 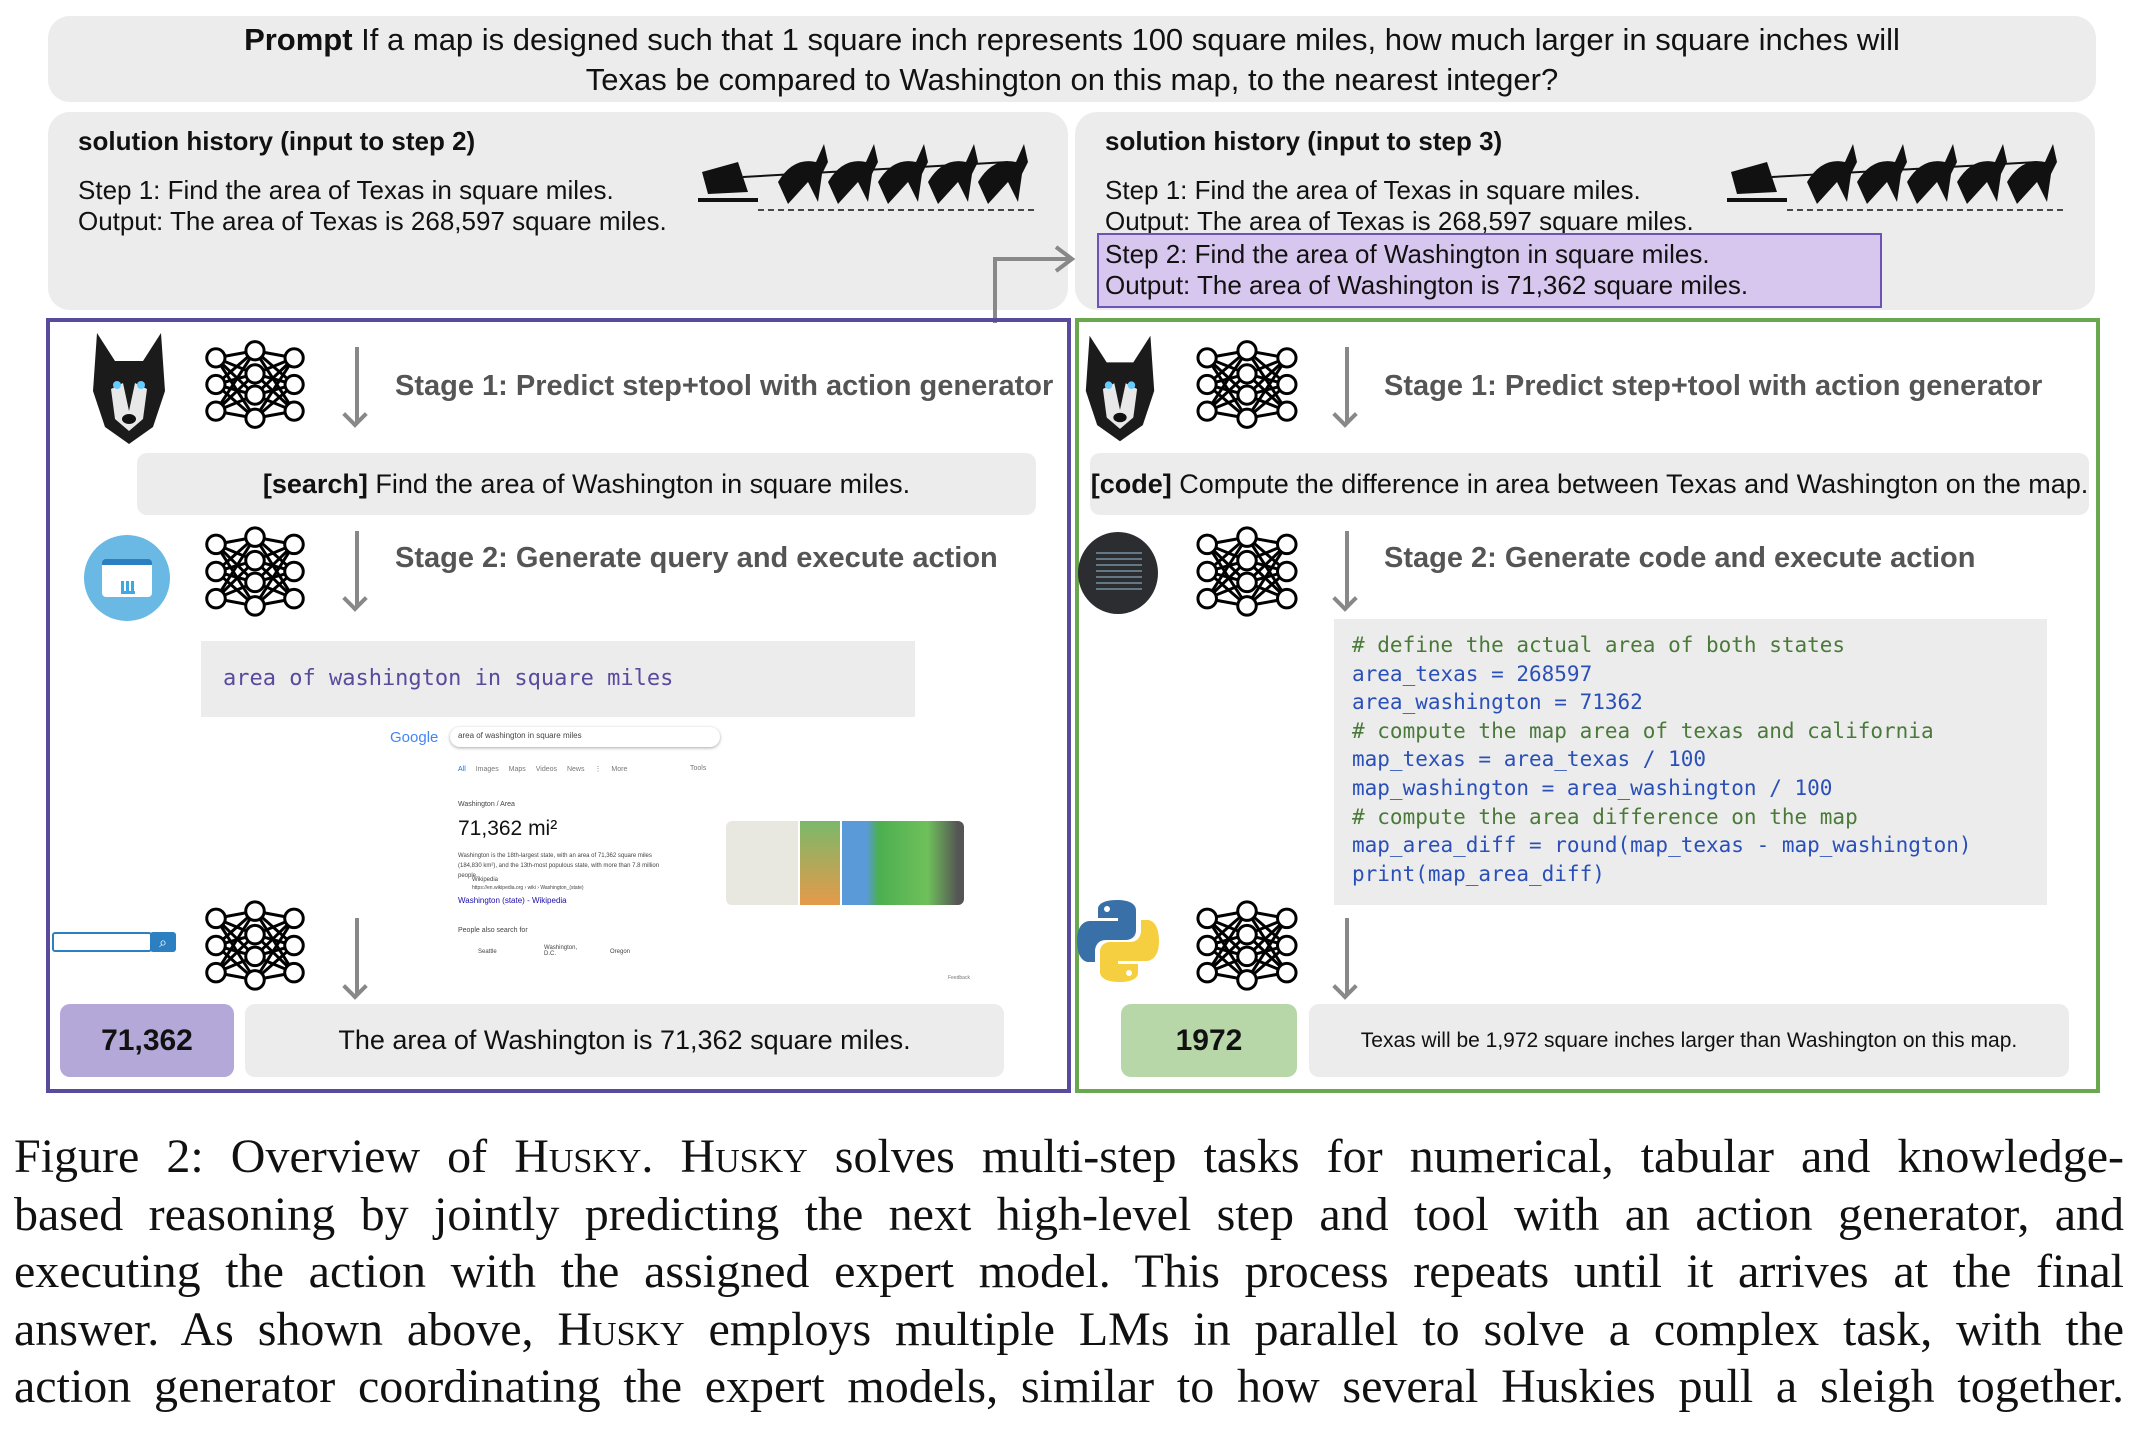 What do you see at coordinates (620, 952) in the screenshot?
I see `related-search: Oregon` at bounding box center [620, 952].